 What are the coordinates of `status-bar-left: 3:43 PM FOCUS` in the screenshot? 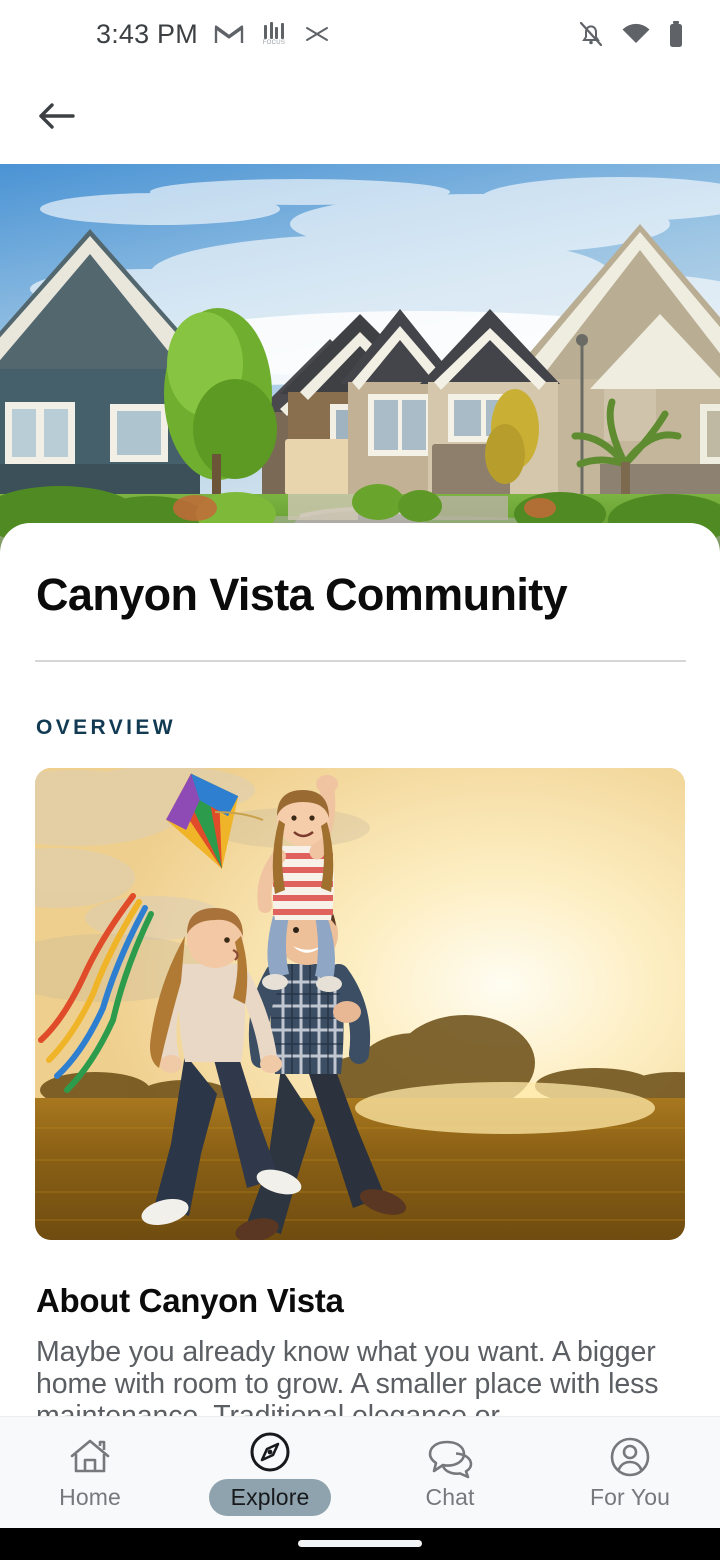 It's located at (165, 34).